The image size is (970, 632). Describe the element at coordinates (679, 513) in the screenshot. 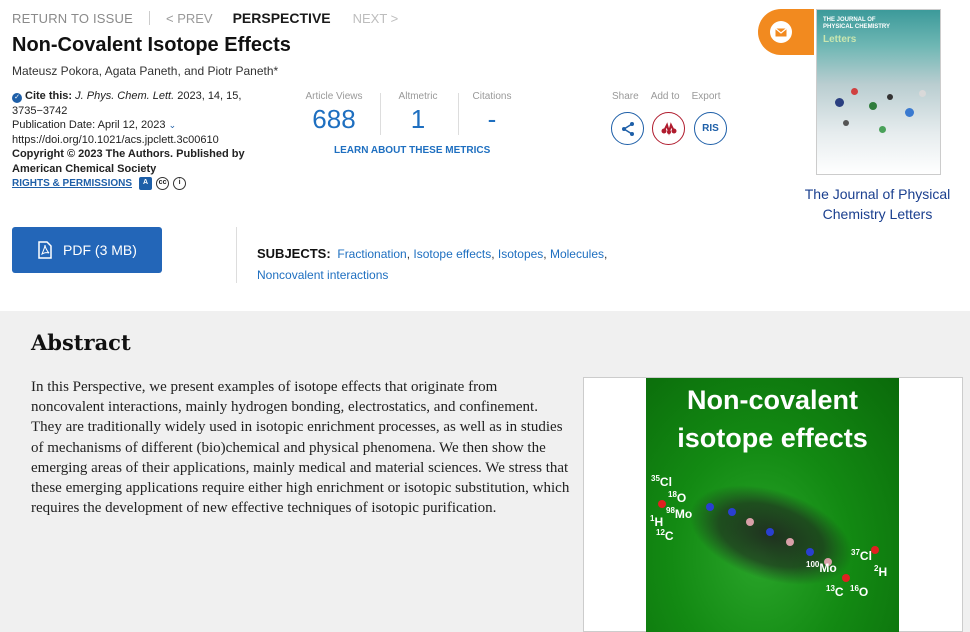

I see `toc-label: 98Mo` at that location.